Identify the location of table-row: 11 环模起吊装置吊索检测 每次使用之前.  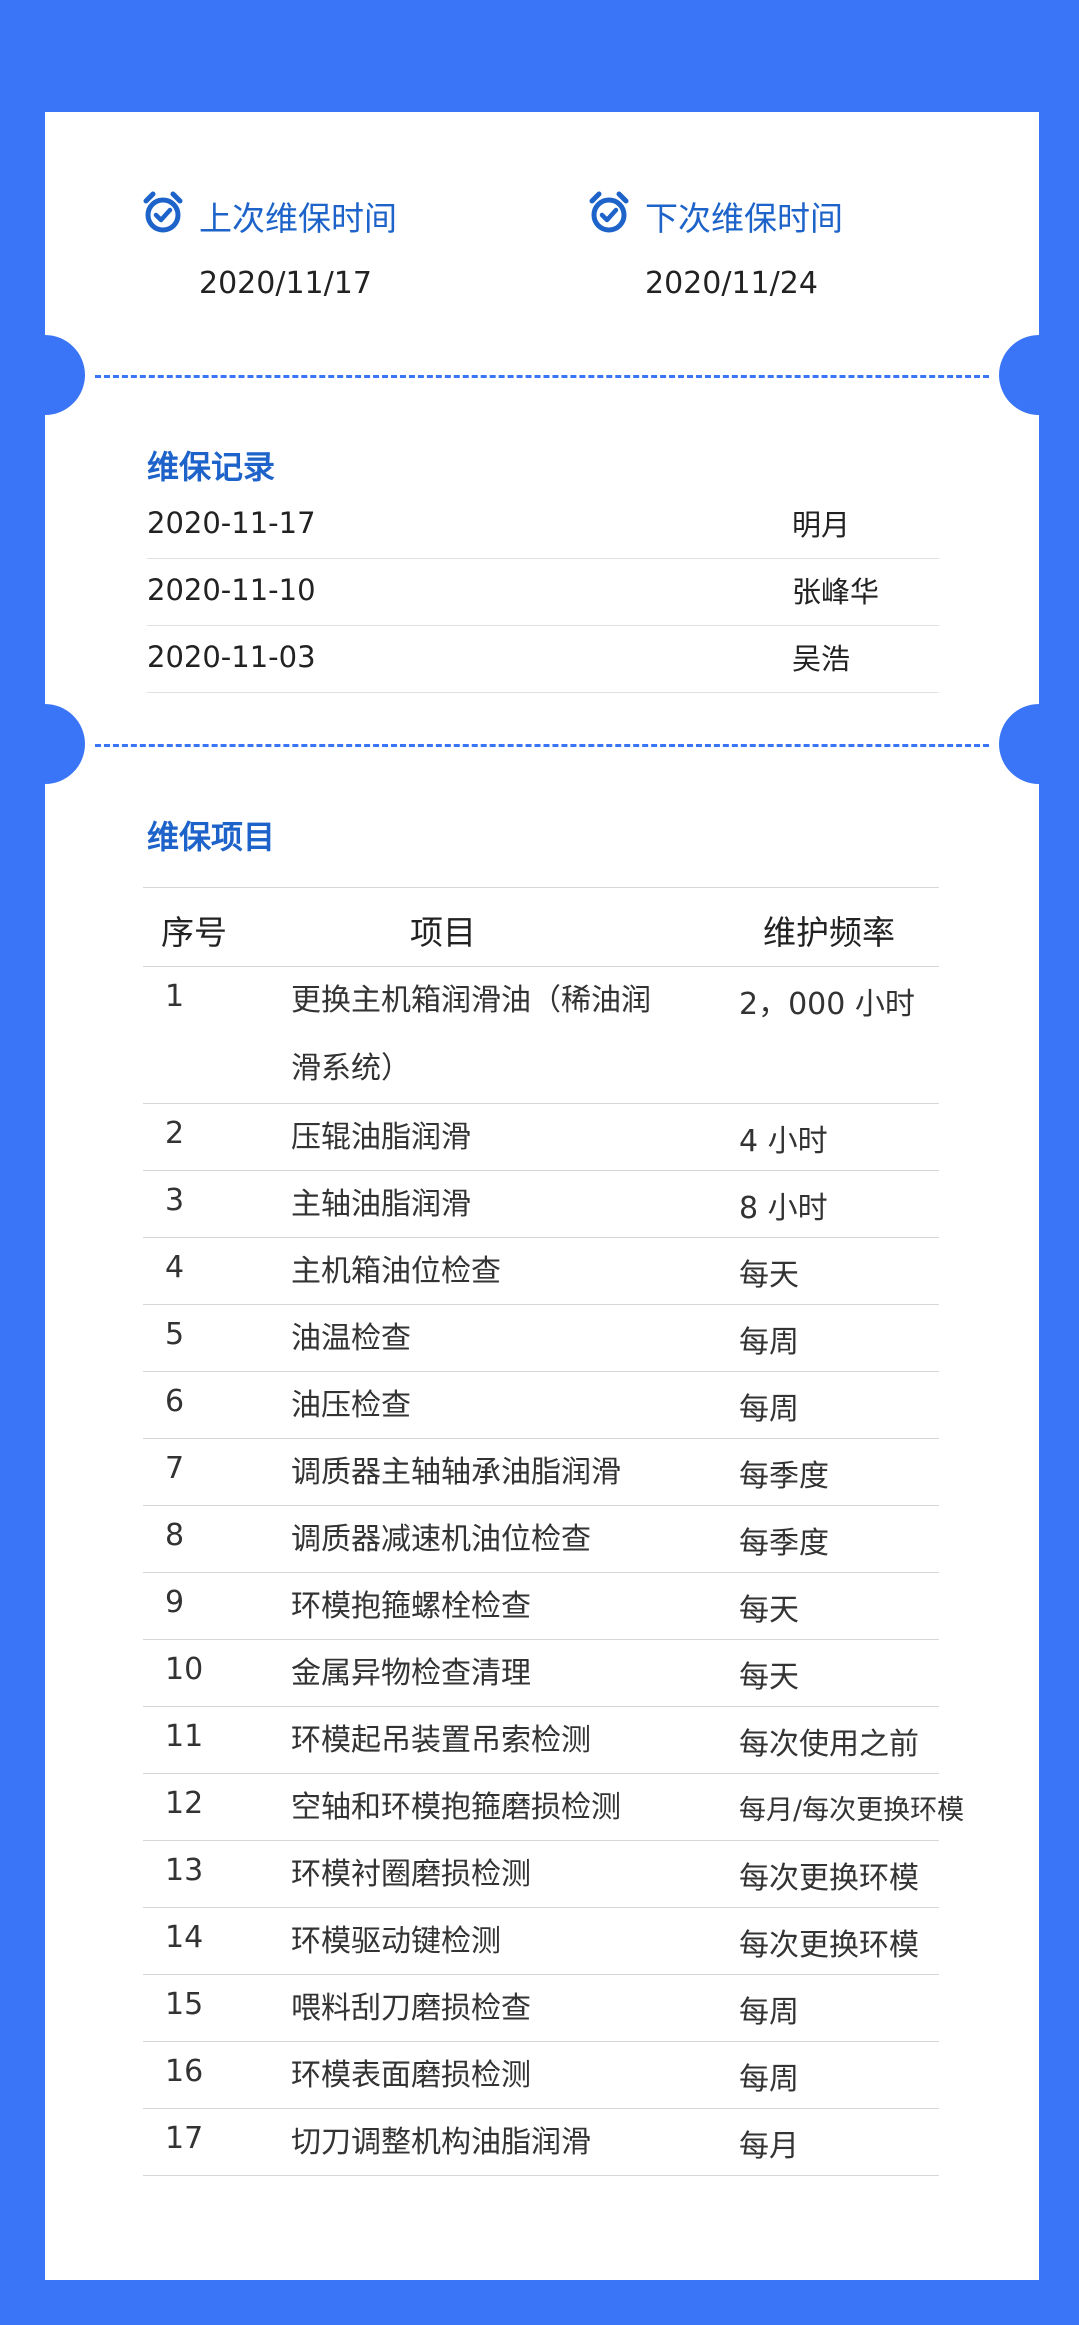
(541, 1740).